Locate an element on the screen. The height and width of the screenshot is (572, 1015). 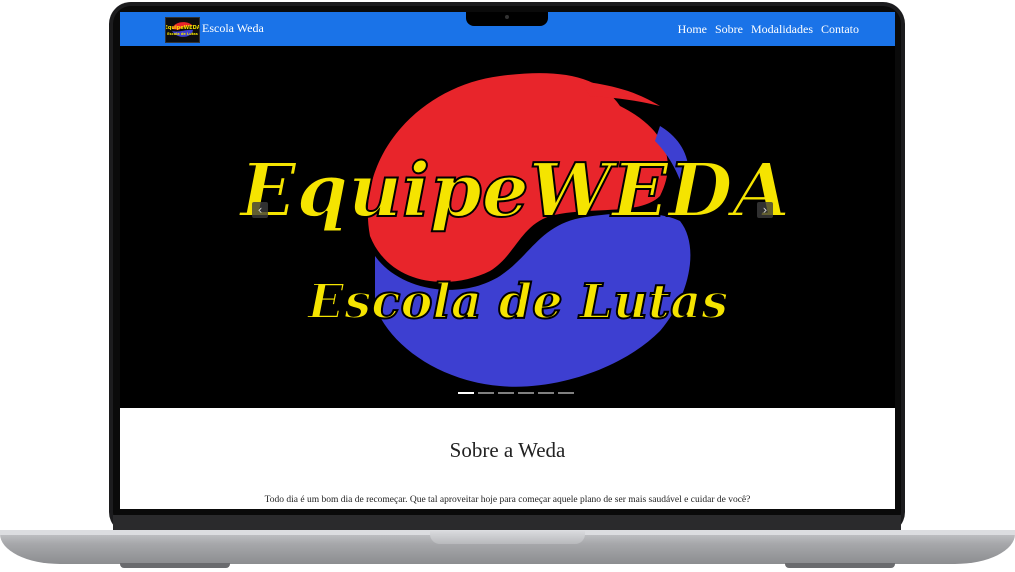
camera-icon is located at coordinates (507, 17).